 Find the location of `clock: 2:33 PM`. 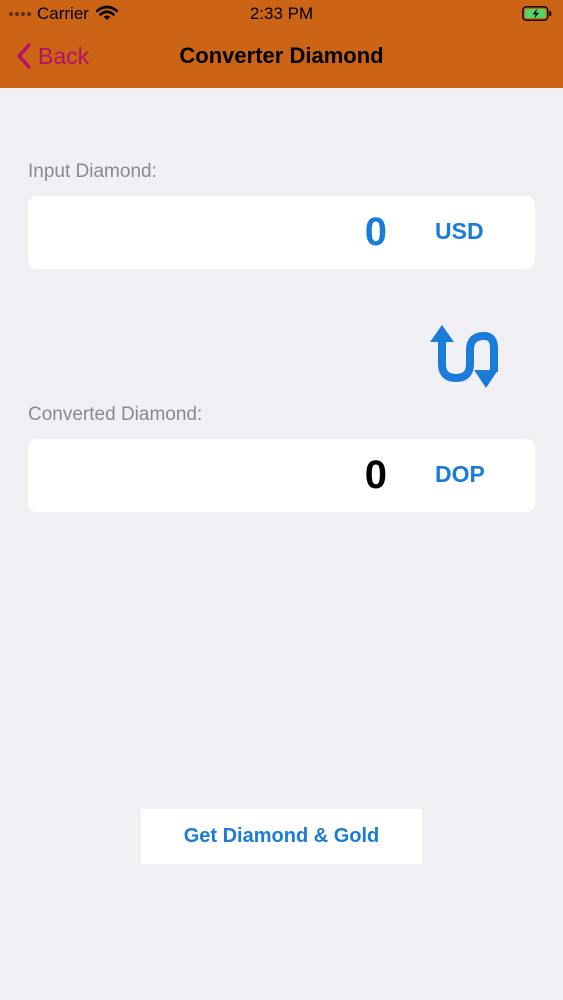

clock: 2:33 PM is located at coordinates (281, 13).